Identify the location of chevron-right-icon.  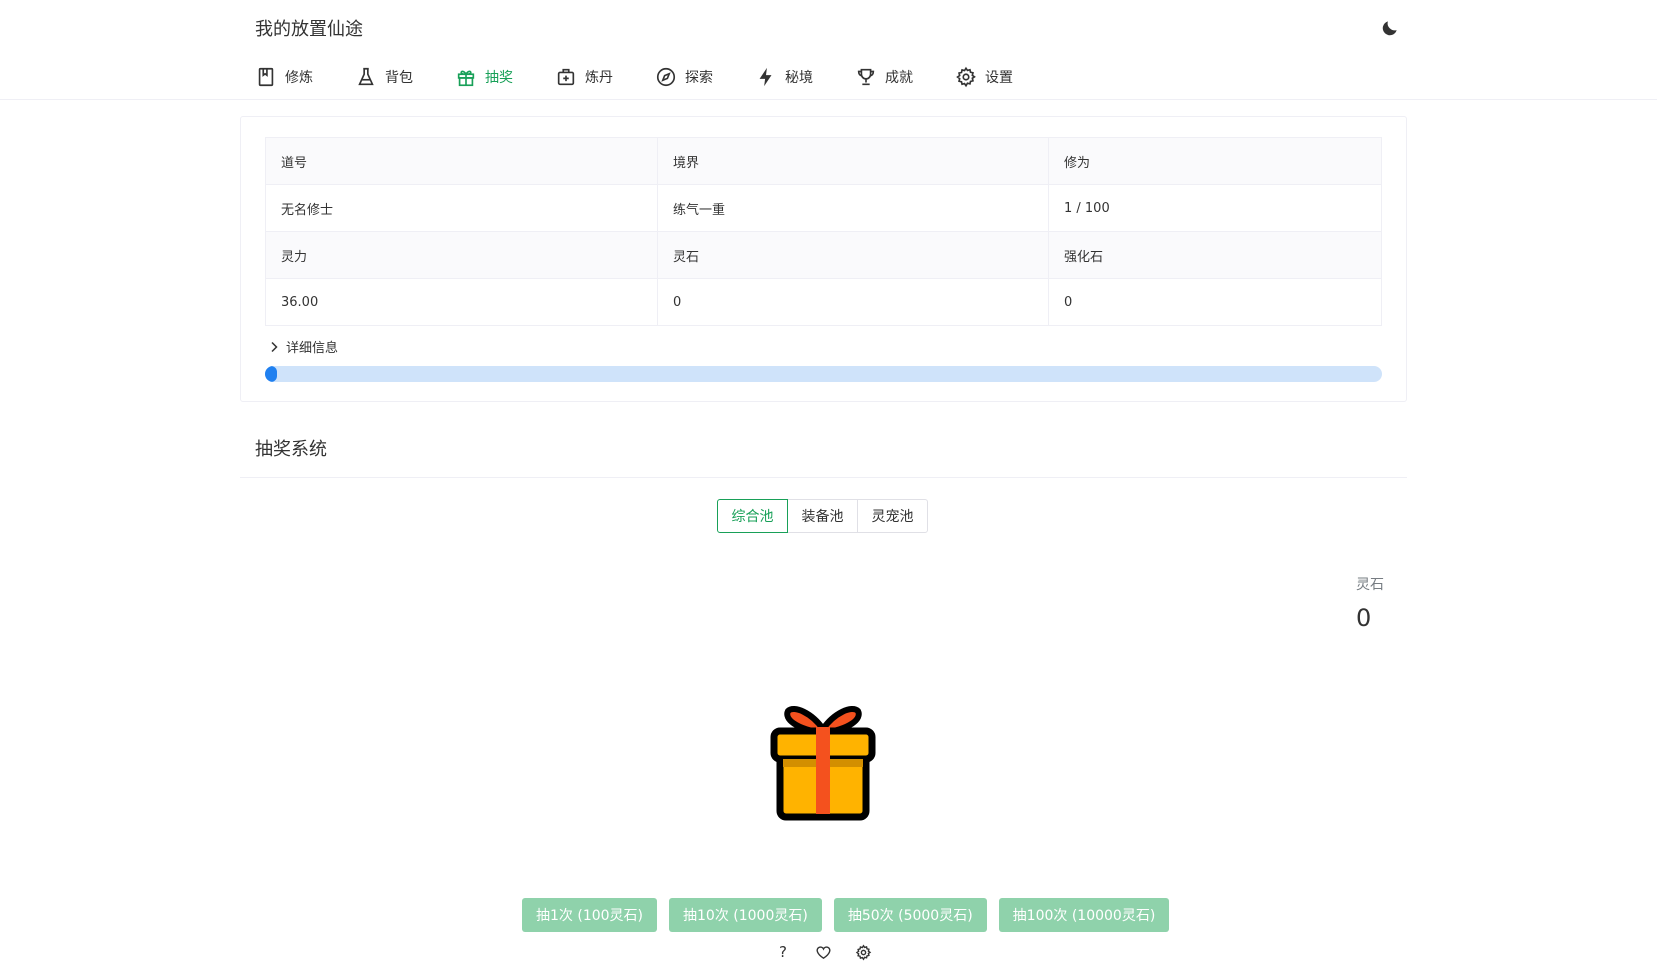
(274, 346).